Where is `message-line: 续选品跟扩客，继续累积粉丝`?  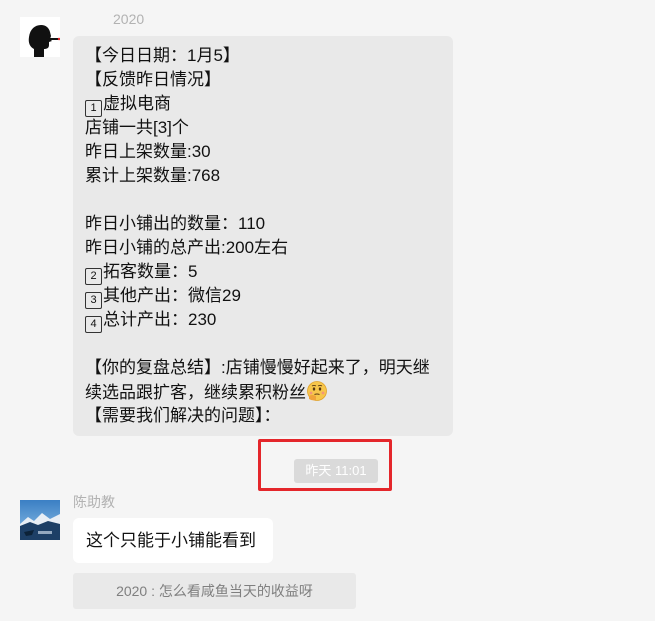
message-line: 续选品跟扩客，继续累积粉丝 is located at coordinates (263, 392).